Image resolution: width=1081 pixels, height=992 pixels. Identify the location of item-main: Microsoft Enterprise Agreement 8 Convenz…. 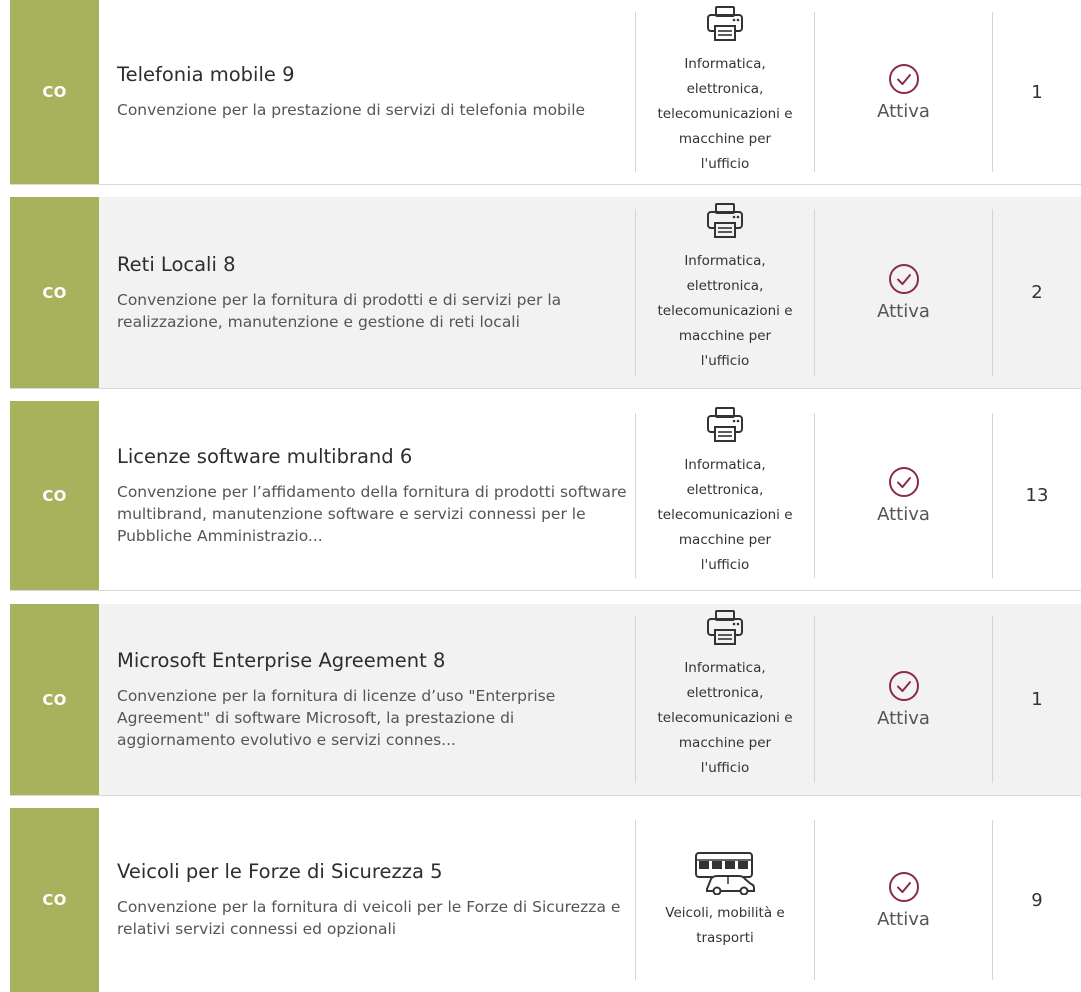
(367, 699).